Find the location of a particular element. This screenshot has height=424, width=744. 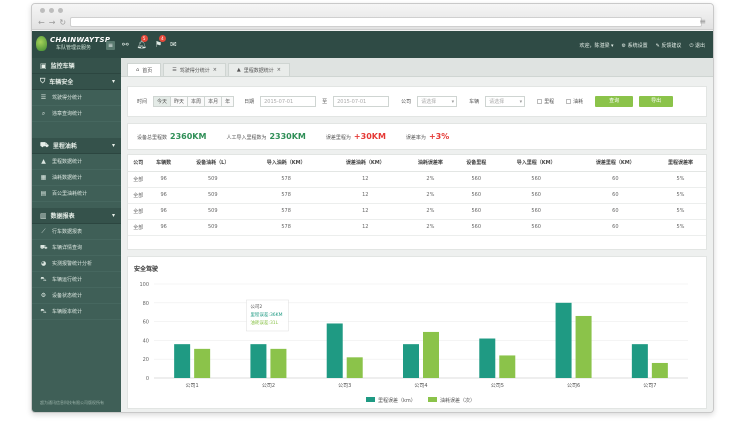

sidebar-item-vehicle-version: ⛍ 车辆版本统计 is located at coordinates (76, 312).